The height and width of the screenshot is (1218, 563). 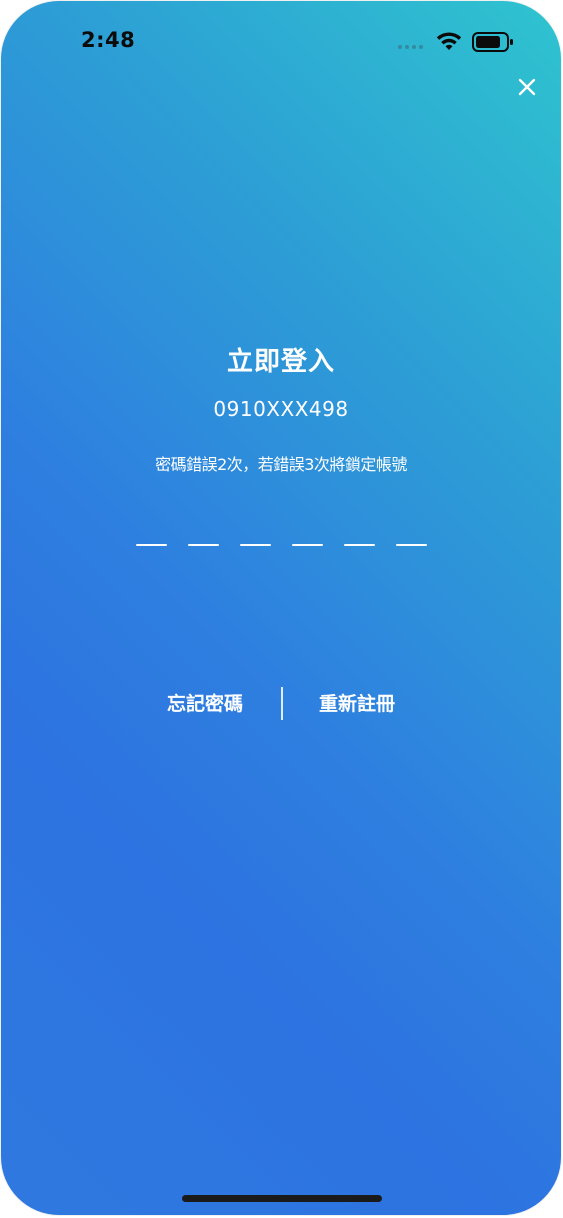 I want to click on phone-number: 0910XXX498, so click(x=281, y=409).